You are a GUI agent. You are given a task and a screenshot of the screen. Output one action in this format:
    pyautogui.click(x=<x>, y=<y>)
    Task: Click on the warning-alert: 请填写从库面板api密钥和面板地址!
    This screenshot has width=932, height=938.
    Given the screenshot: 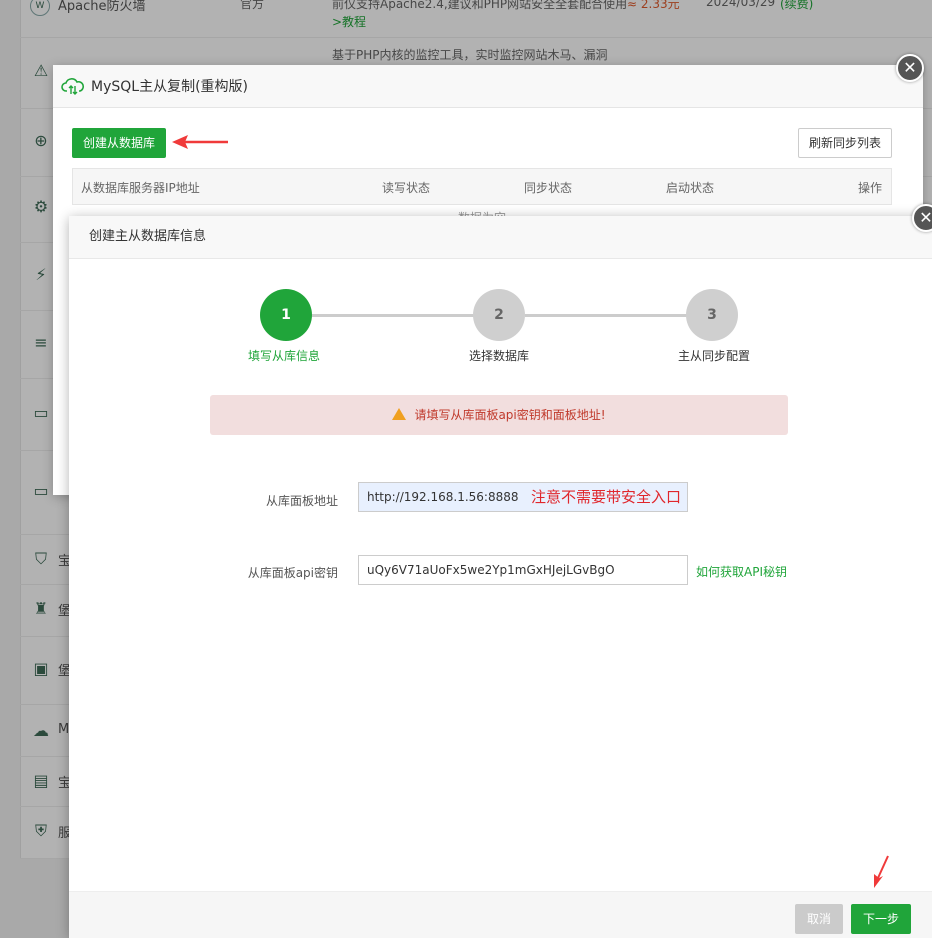 What is the action you would take?
    pyautogui.click(x=499, y=415)
    